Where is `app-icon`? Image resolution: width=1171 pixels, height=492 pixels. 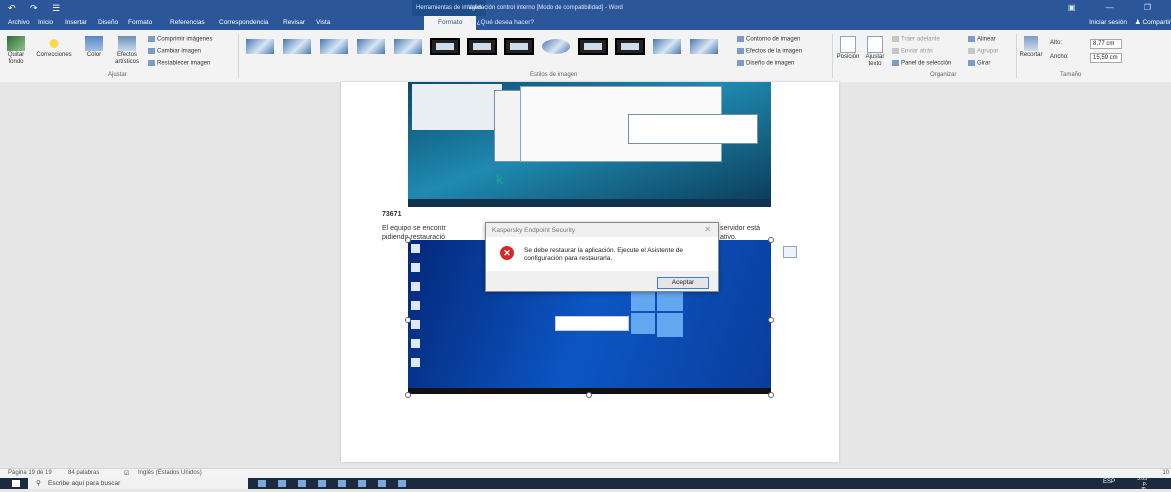 app-icon is located at coordinates (402, 483).